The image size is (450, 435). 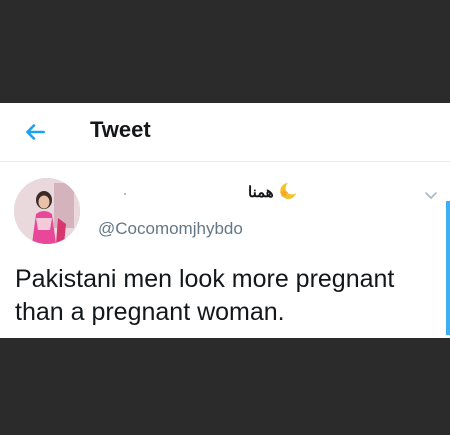 I want to click on display-name: همنا, so click(x=261, y=192).